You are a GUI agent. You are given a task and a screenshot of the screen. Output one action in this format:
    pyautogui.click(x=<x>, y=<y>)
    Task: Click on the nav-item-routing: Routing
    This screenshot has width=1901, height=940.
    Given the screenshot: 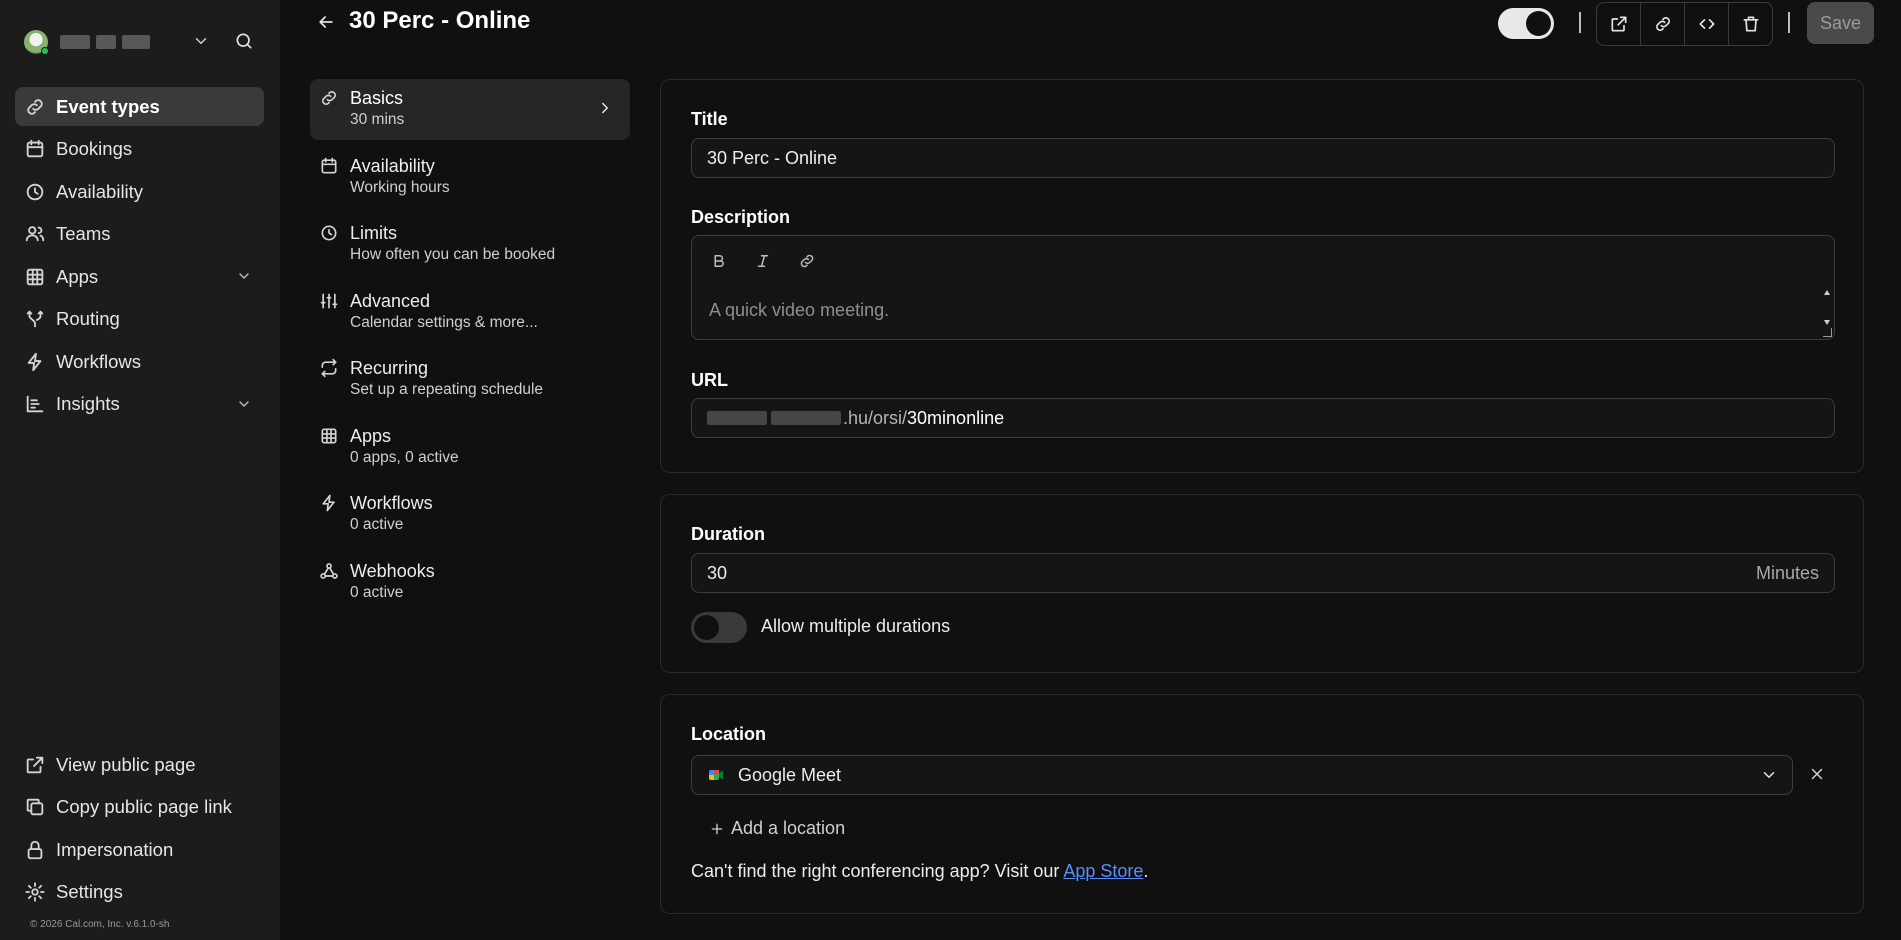 What is the action you would take?
    pyautogui.click(x=139, y=319)
    